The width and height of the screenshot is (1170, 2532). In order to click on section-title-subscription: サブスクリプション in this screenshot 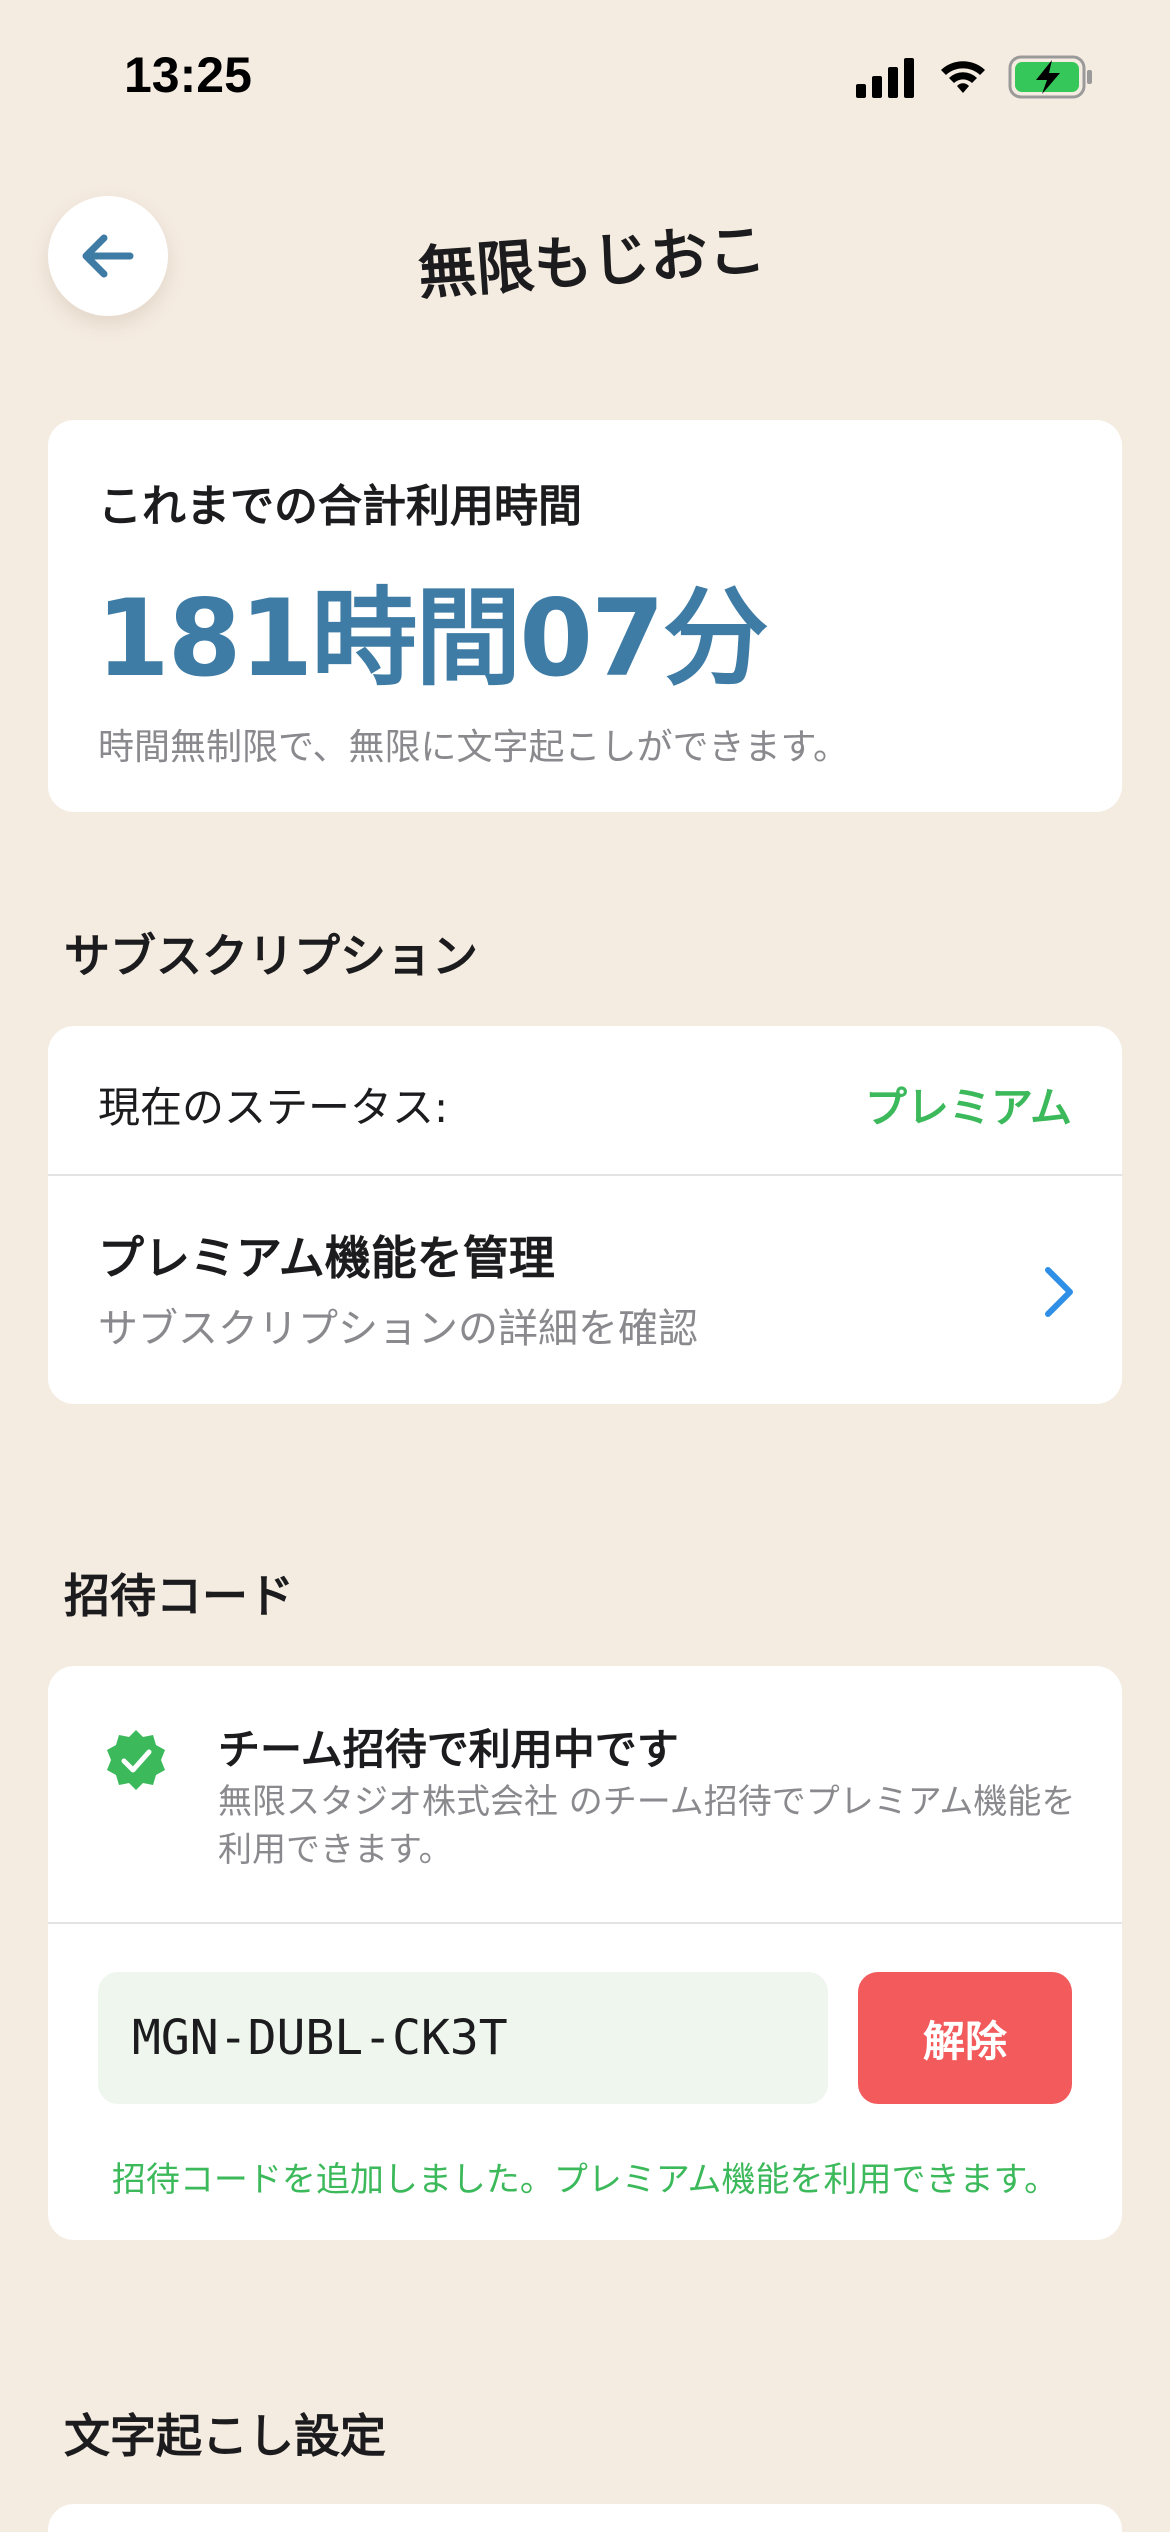, I will do `click(271, 956)`.